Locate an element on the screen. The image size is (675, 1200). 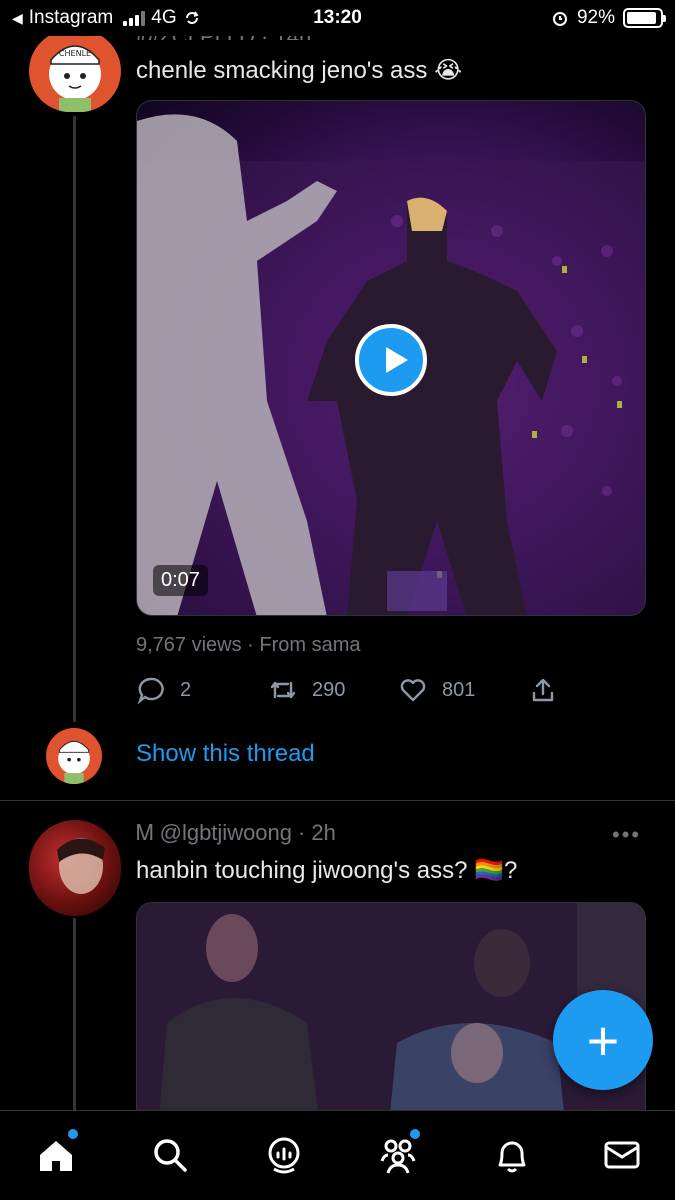
tweet2-header: Ꮇ @lgbtjiwoong · 2h is located at coordinates (236, 833).